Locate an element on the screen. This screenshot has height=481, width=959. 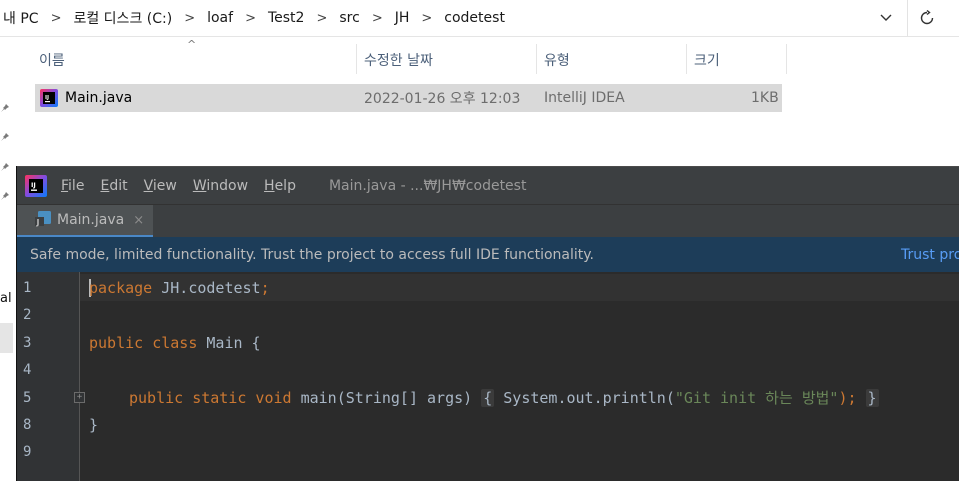
line-number: 4 is located at coordinates (27, 369).